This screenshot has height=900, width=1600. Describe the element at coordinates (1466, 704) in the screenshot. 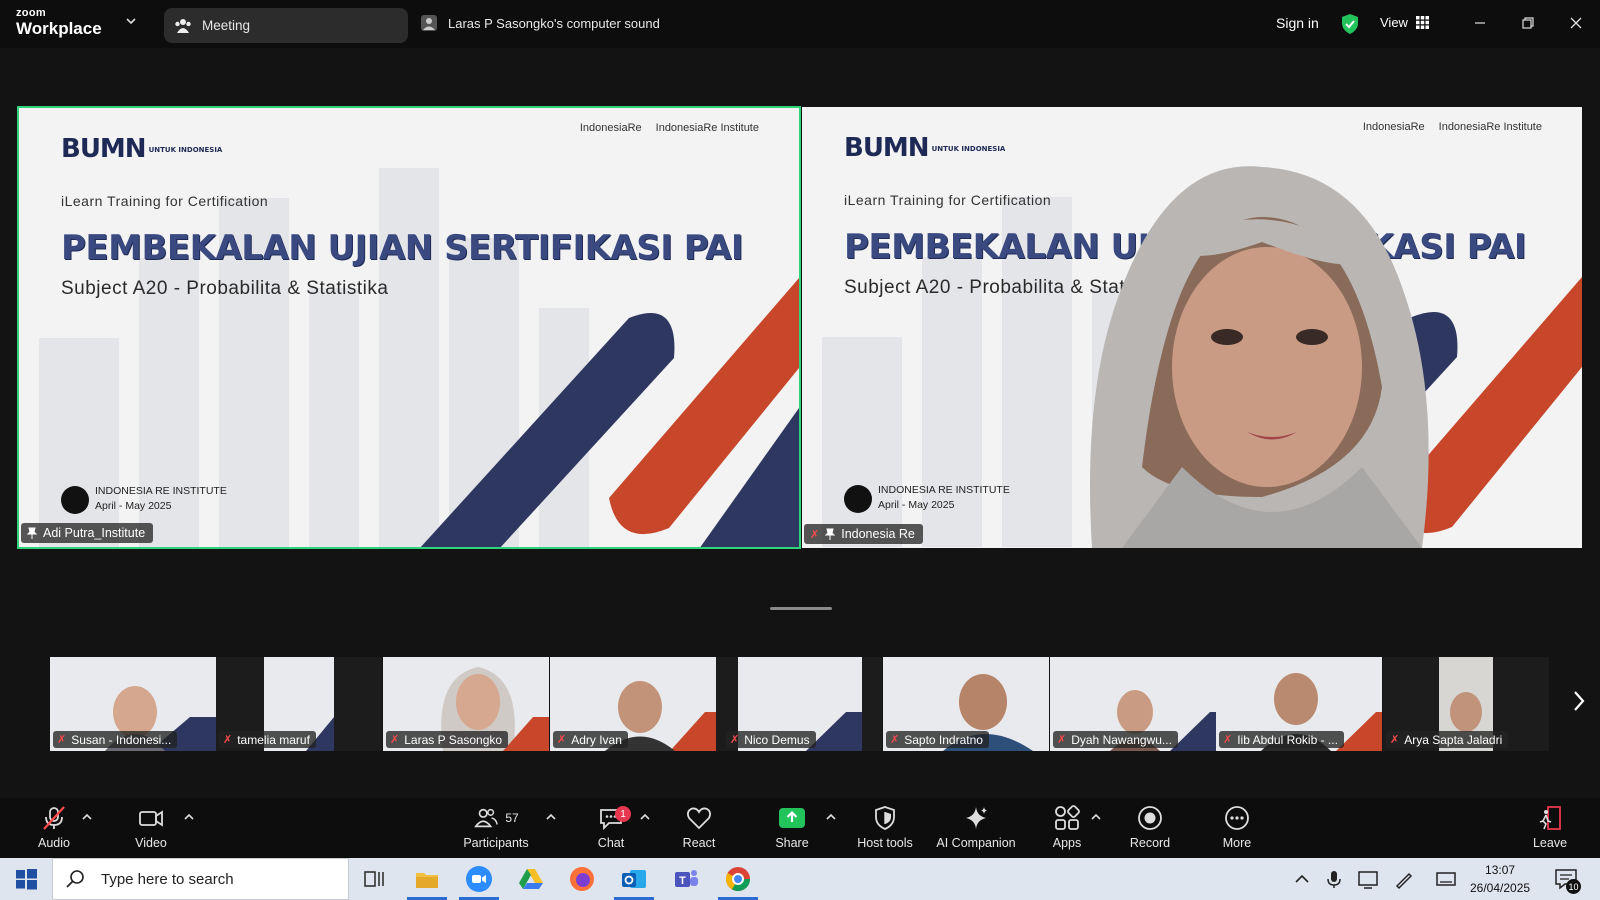

I see `thumbnail-tile: ✗ Arya Sapta Jaladri` at that location.